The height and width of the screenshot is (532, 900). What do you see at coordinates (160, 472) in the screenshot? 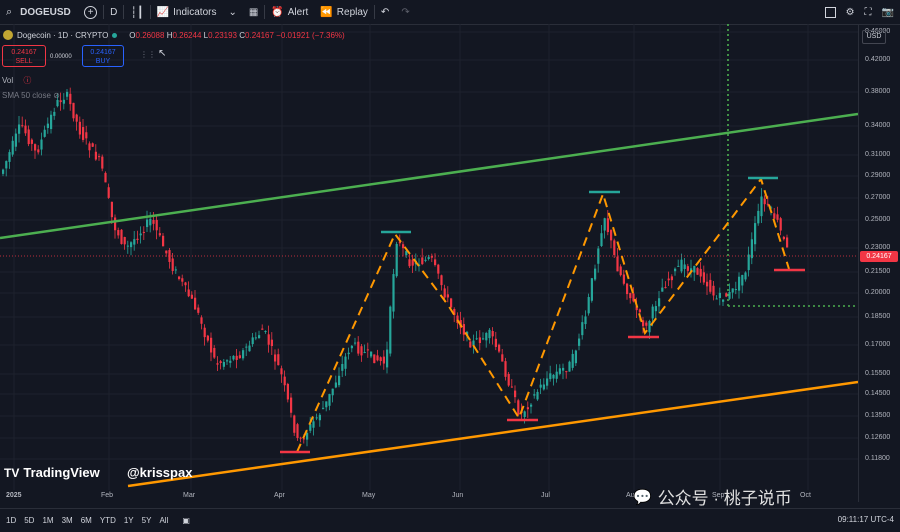
I see `author-handle: @krisspax` at bounding box center [160, 472].